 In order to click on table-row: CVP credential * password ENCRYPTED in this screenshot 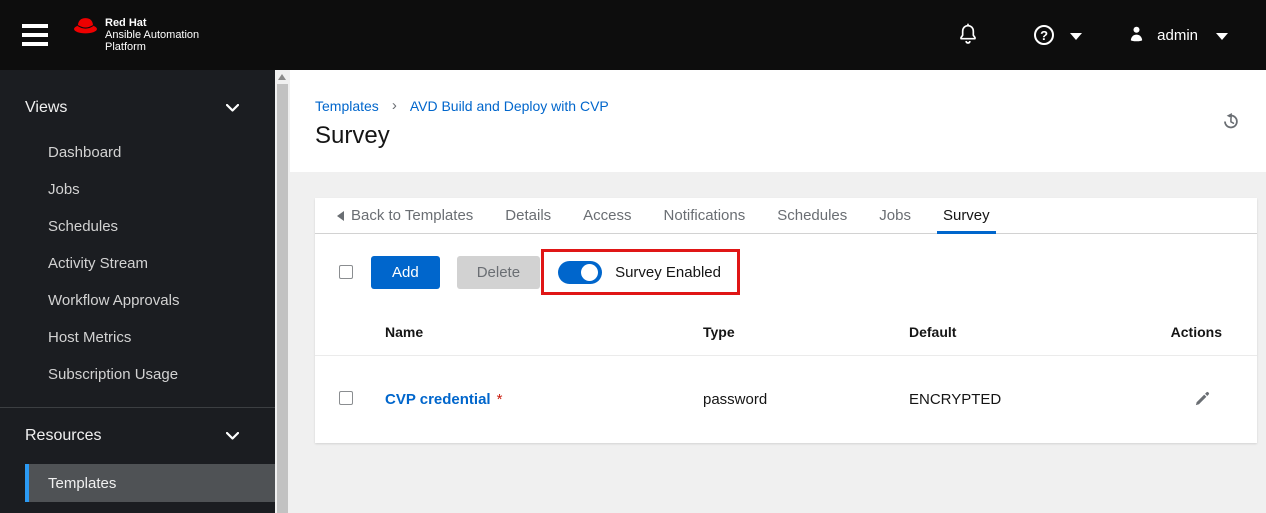, I will do `click(786, 399)`.